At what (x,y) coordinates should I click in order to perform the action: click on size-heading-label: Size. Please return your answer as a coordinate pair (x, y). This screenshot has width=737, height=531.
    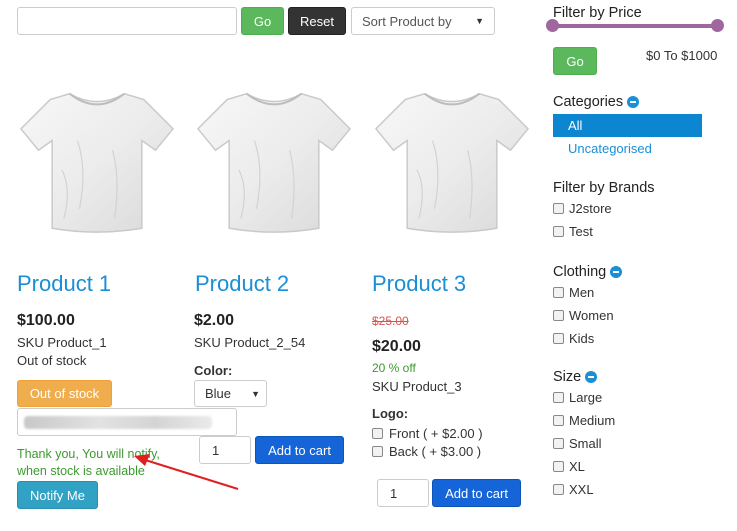
    Looking at the image, I should click on (567, 377).